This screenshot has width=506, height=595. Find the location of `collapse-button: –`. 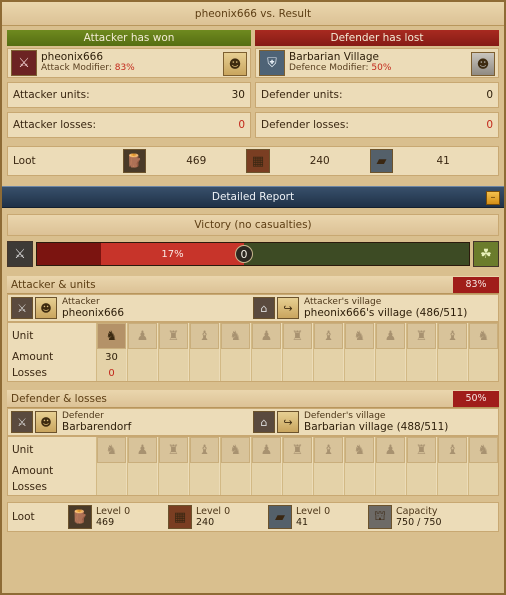

collapse-button: – is located at coordinates (493, 198).